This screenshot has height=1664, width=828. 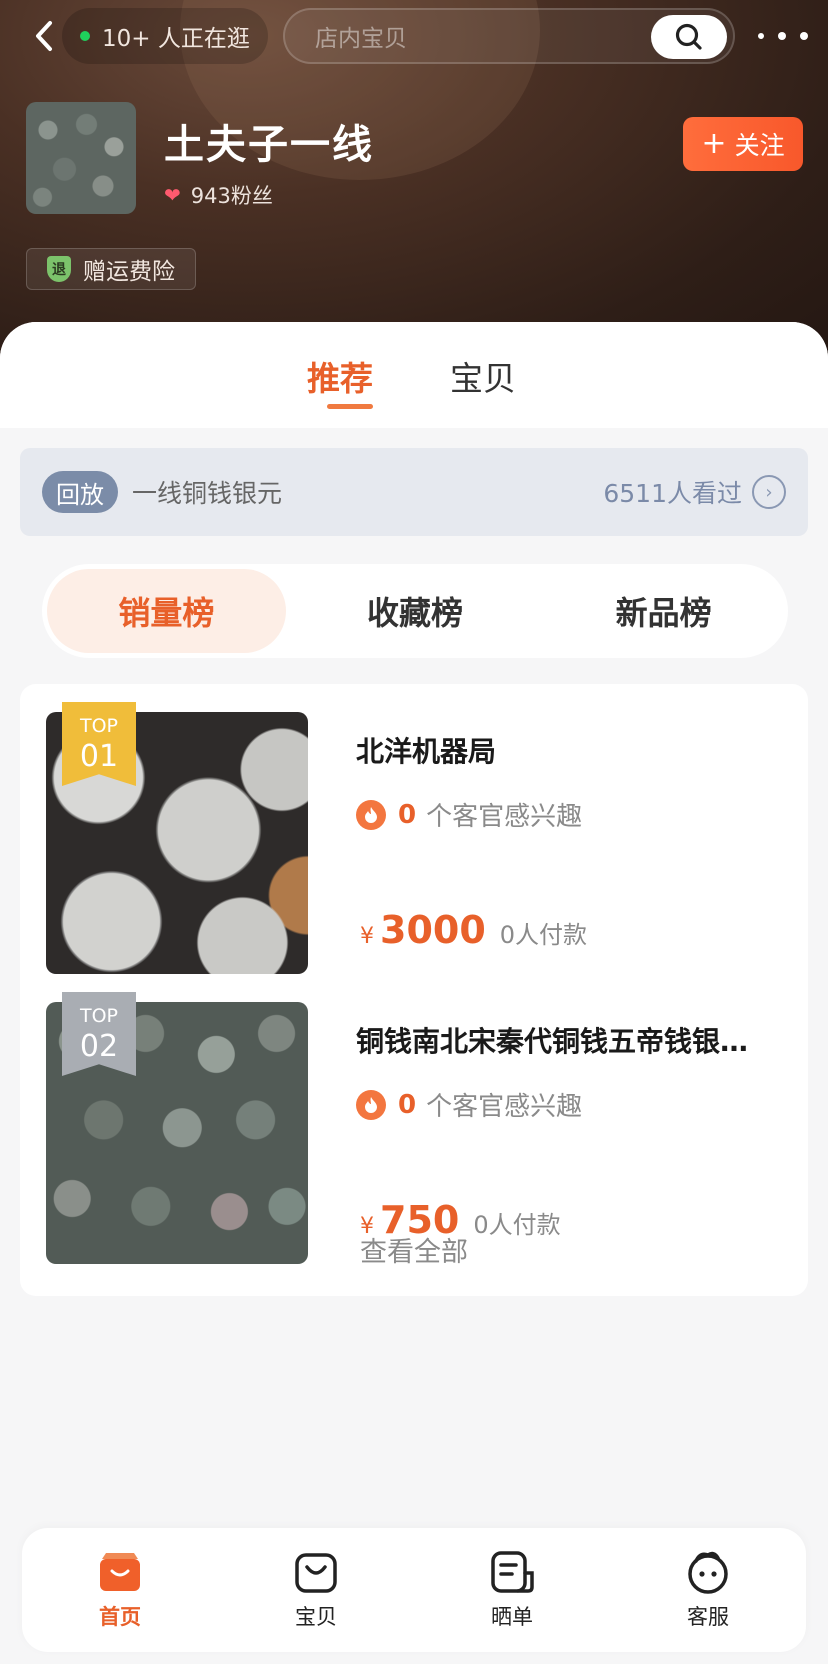 I want to click on shop-name: 土夫子一线, so click(x=269, y=145).